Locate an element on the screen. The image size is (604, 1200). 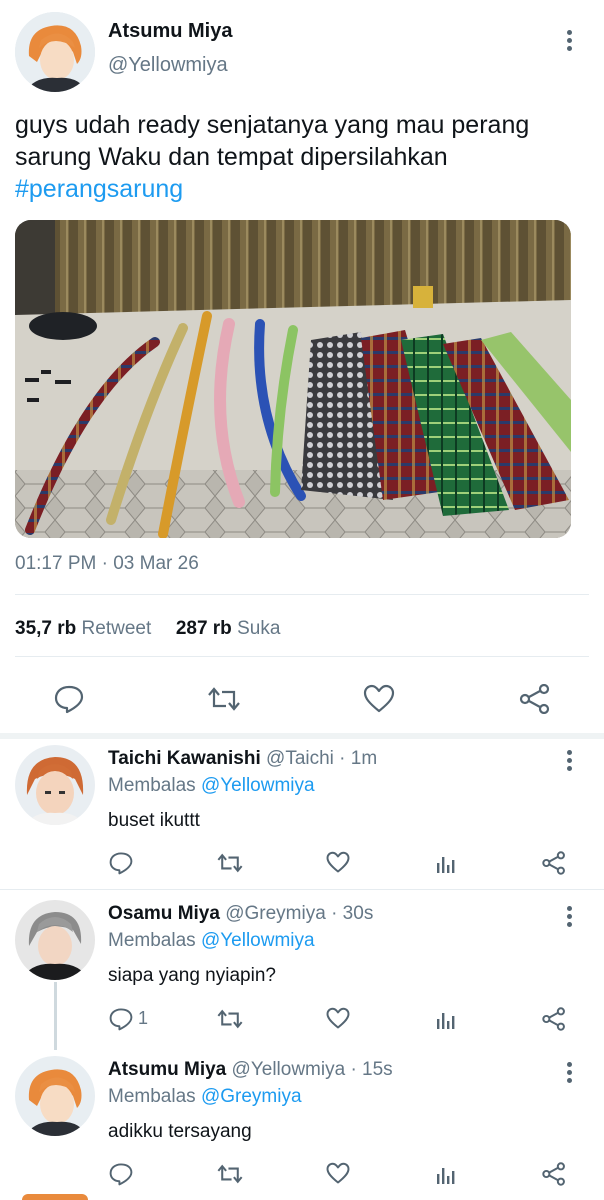
like-label: Suka is located at coordinates (258, 628).